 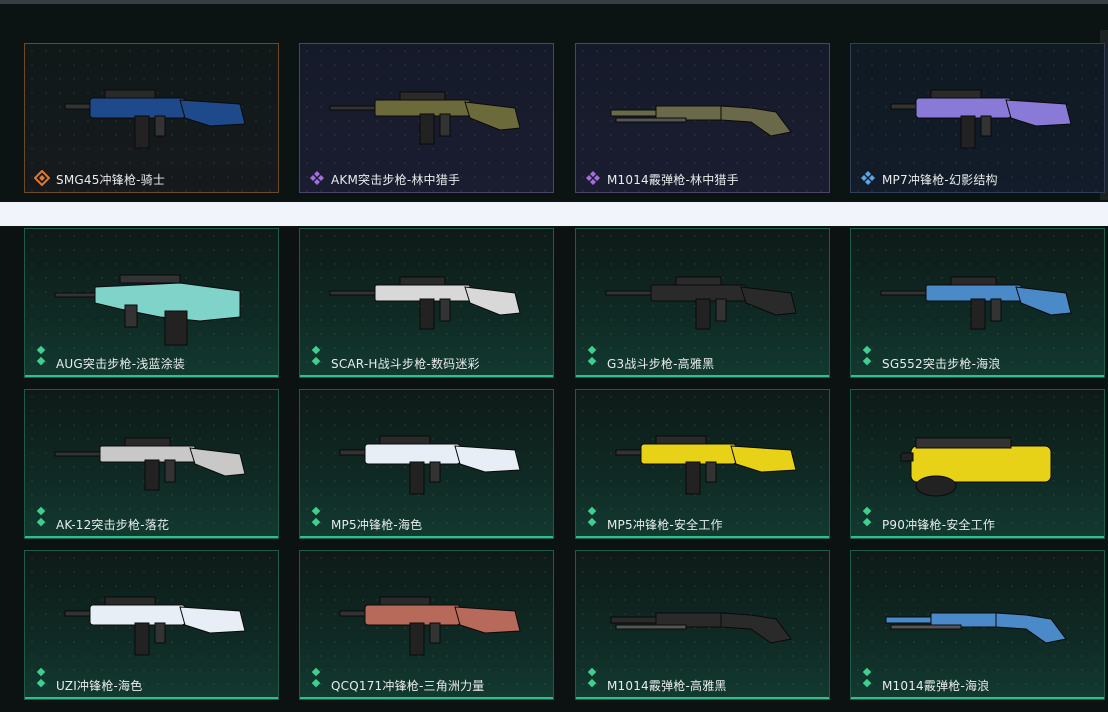 I want to click on skin-card: P90冲锋枪-安全工作, so click(x=977, y=464).